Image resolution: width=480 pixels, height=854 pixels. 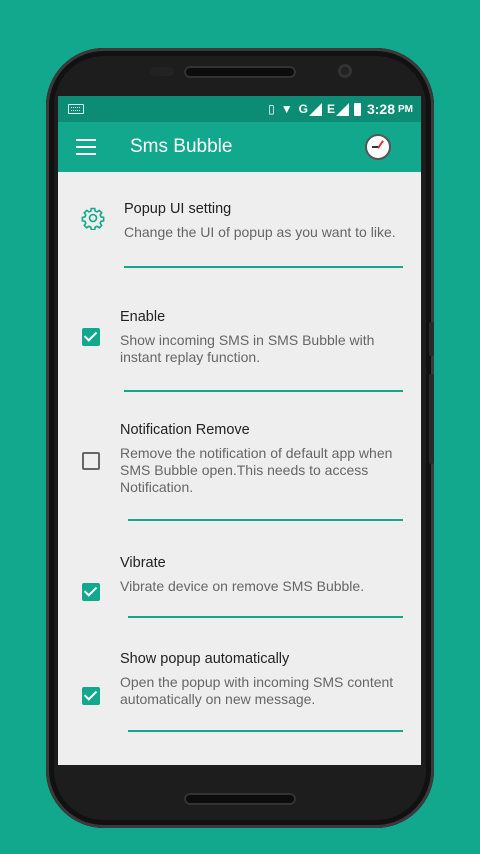 I want to click on setting-title: Popup UI setting, so click(x=178, y=209).